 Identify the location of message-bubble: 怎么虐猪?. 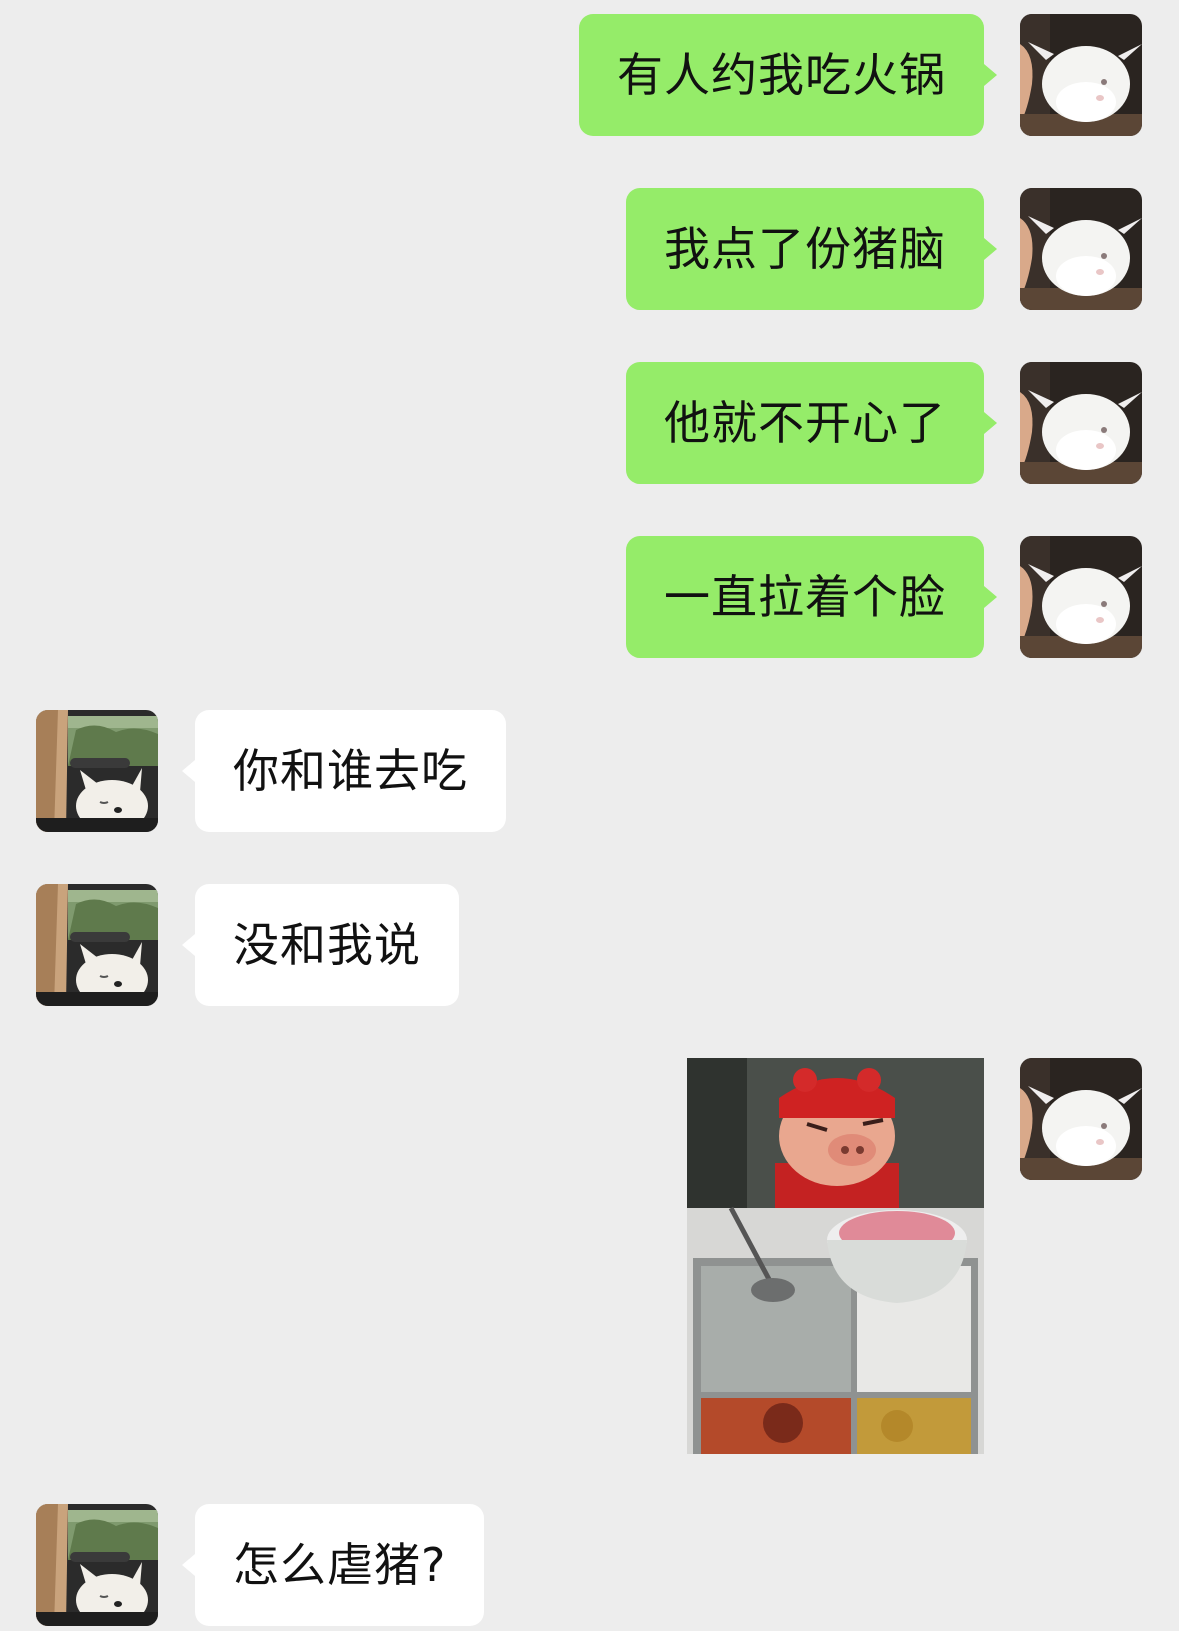
(340, 1565).